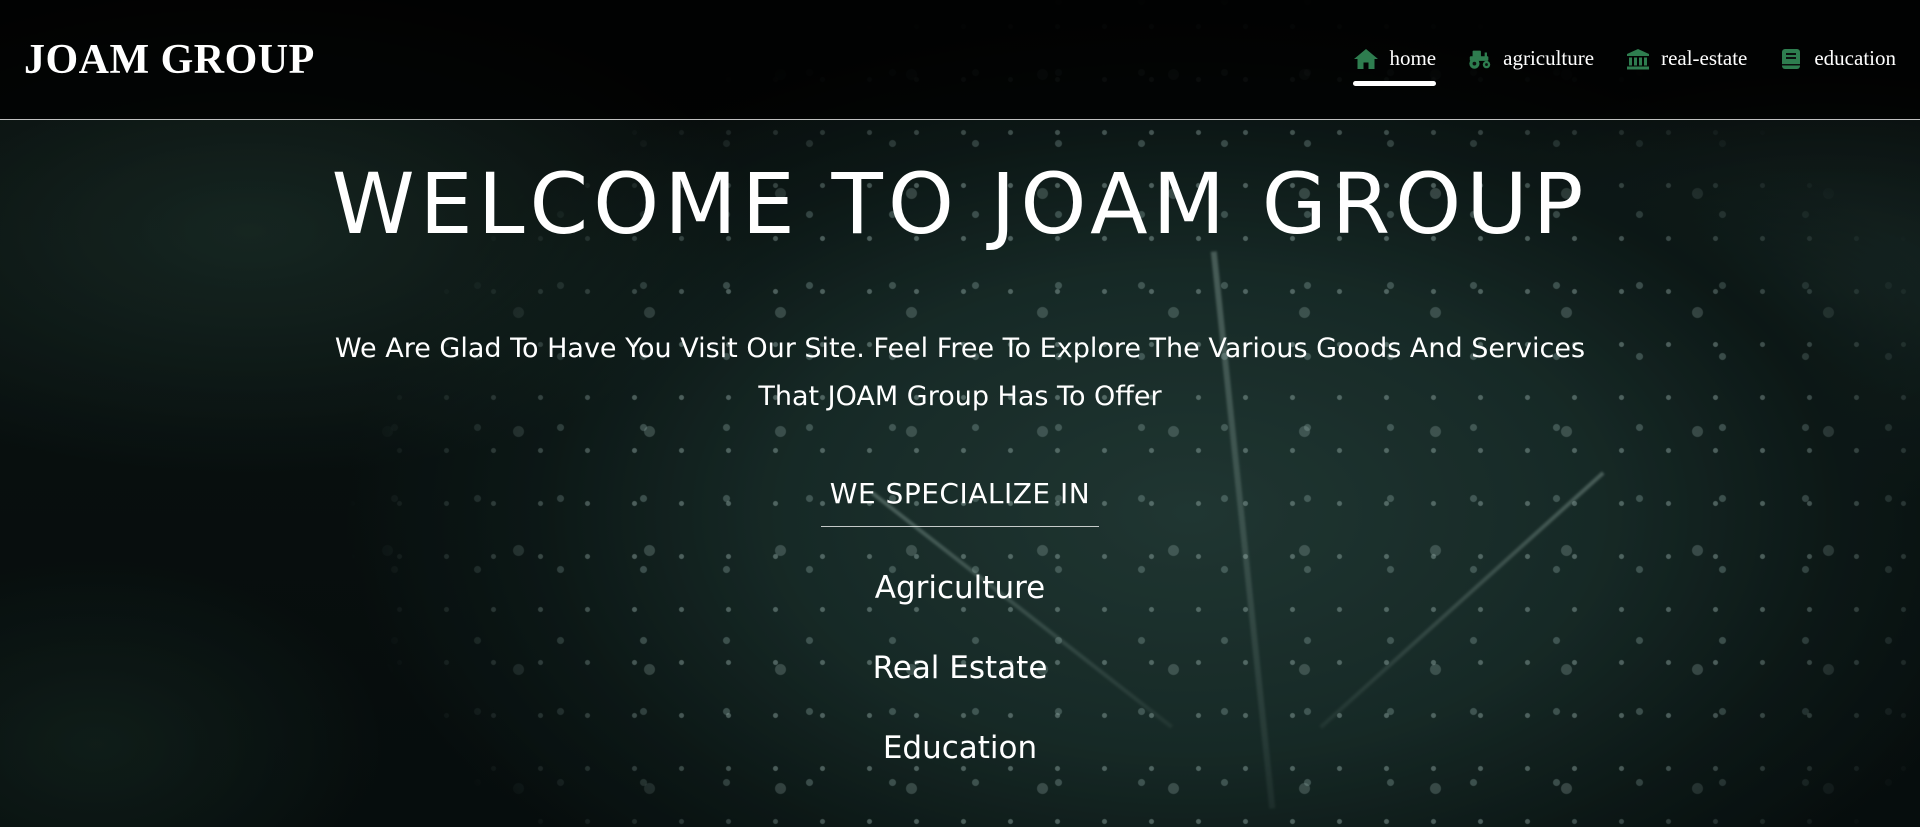 This screenshot has height=827, width=1920. I want to click on specialty-education-link: Education, so click(960, 768).